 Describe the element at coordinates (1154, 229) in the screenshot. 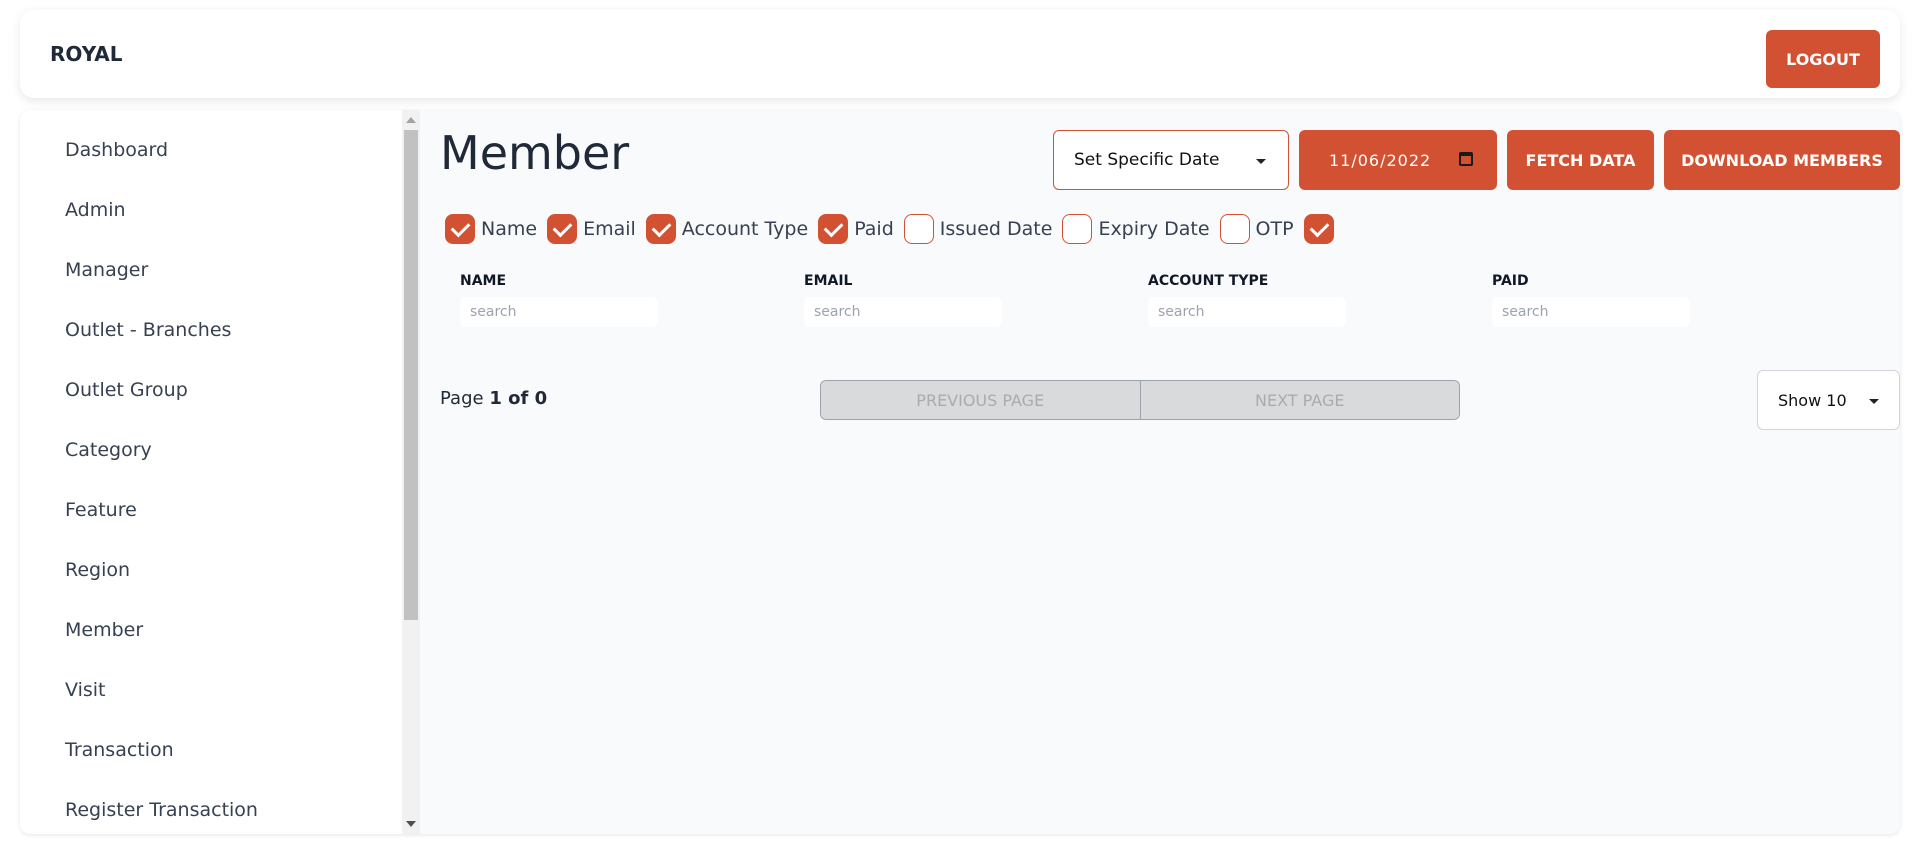

I see `checkbox-label-expiry-date: Expiry Date` at that location.